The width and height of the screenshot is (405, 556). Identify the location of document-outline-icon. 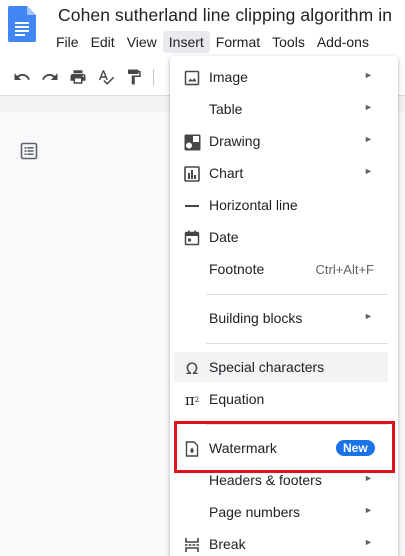
(29, 151).